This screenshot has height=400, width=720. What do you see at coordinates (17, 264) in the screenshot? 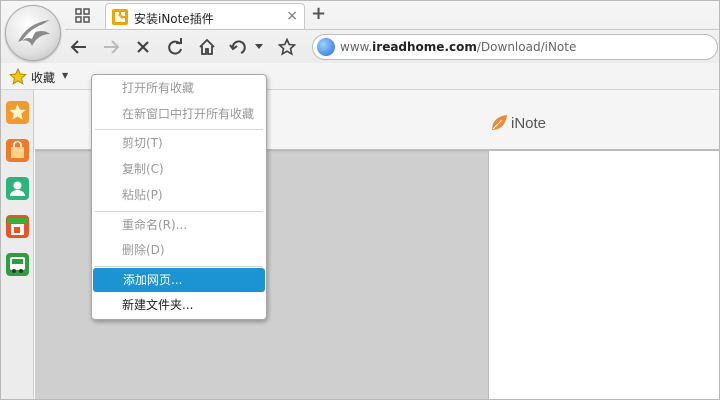
I see `bus-icon` at bounding box center [17, 264].